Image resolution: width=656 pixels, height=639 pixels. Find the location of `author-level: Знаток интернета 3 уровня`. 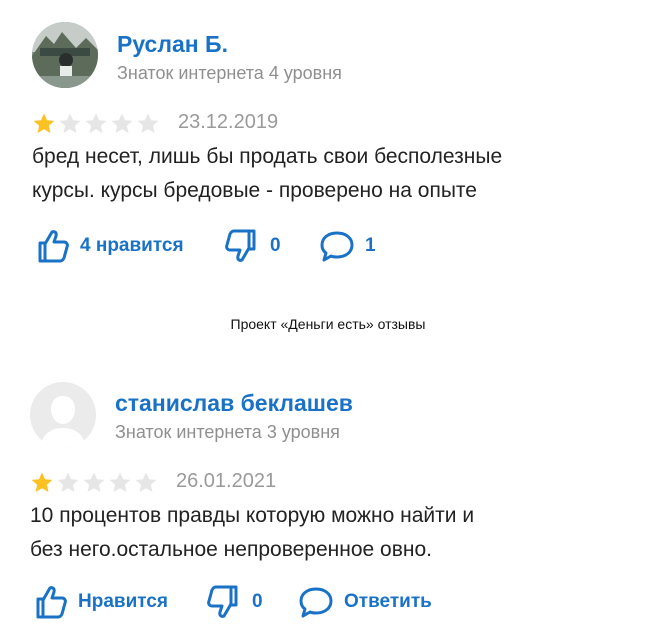

author-level: Знаток интернета 3 уровня is located at coordinates (227, 432).